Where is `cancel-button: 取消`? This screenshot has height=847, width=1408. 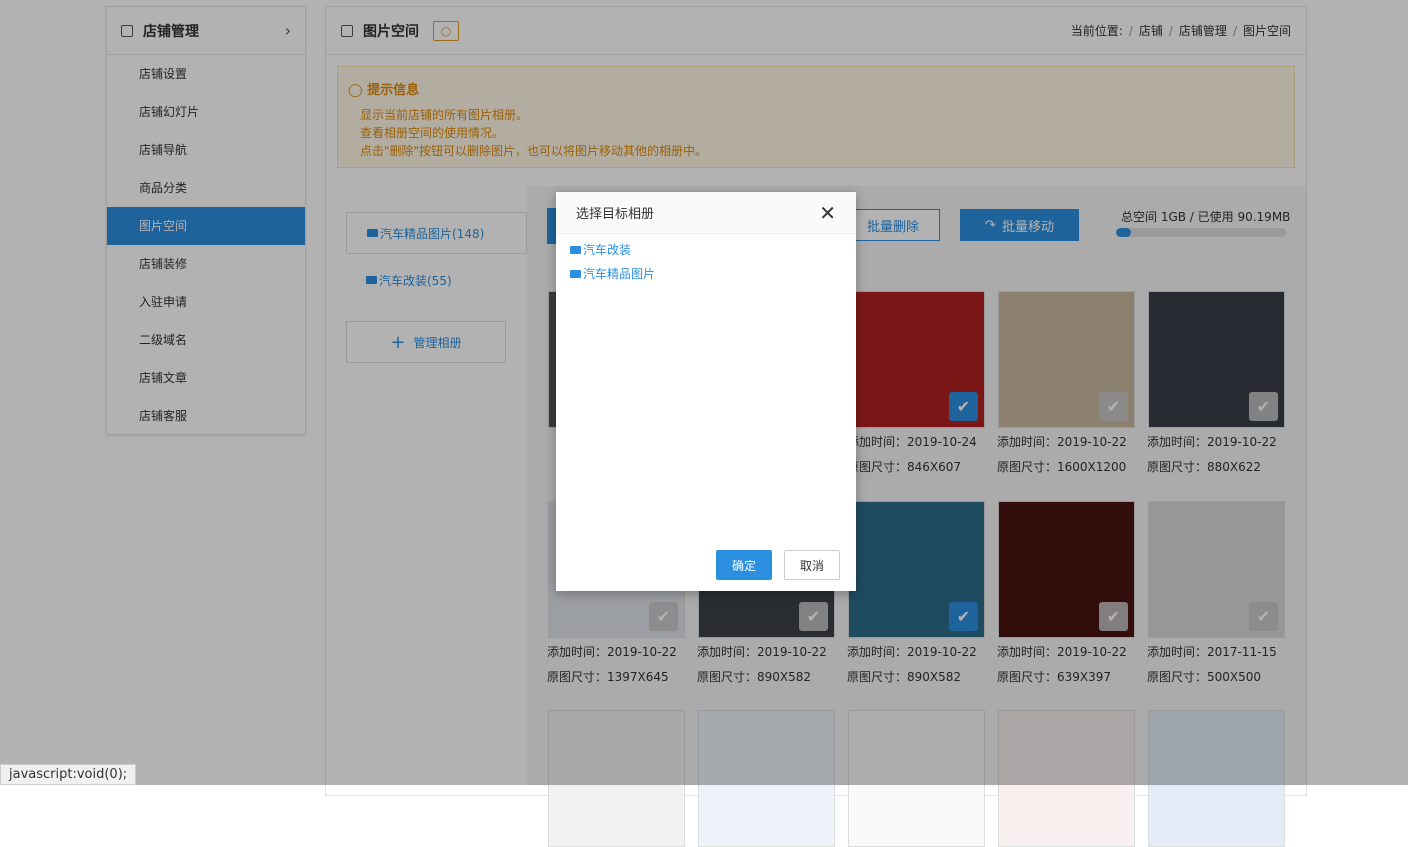 cancel-button: 取消 is located at coordinates (812, 565).